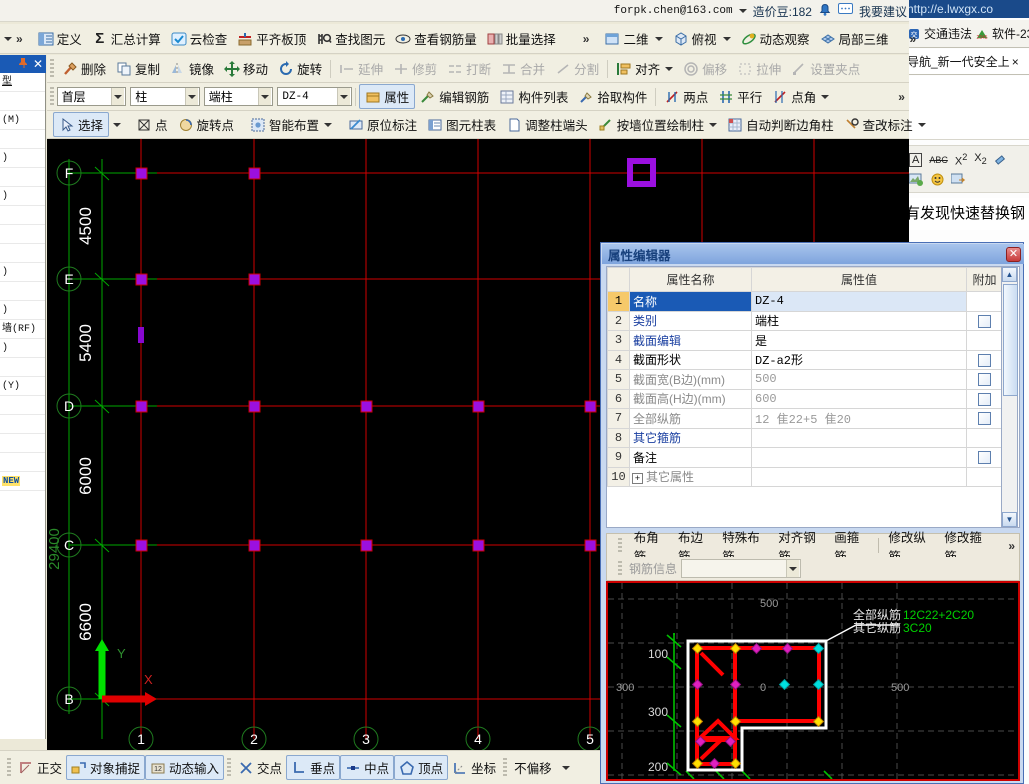  What do you see at coordinates (690, 379) in the screenshot?
I see `row-property-name: 截面宽(B边)(mm)` at bounding box center [690, 379].